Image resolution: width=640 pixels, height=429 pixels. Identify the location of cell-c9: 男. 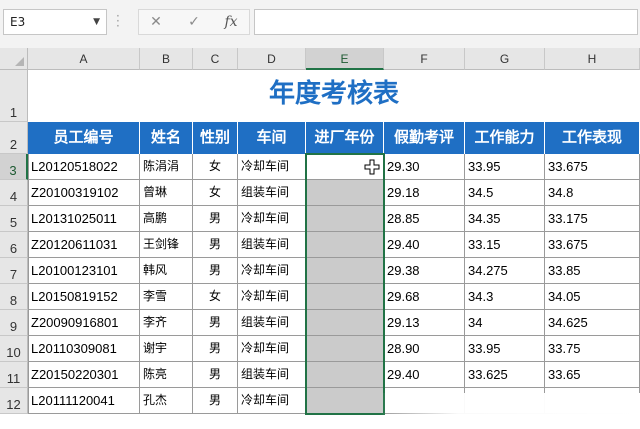
(215, 323).